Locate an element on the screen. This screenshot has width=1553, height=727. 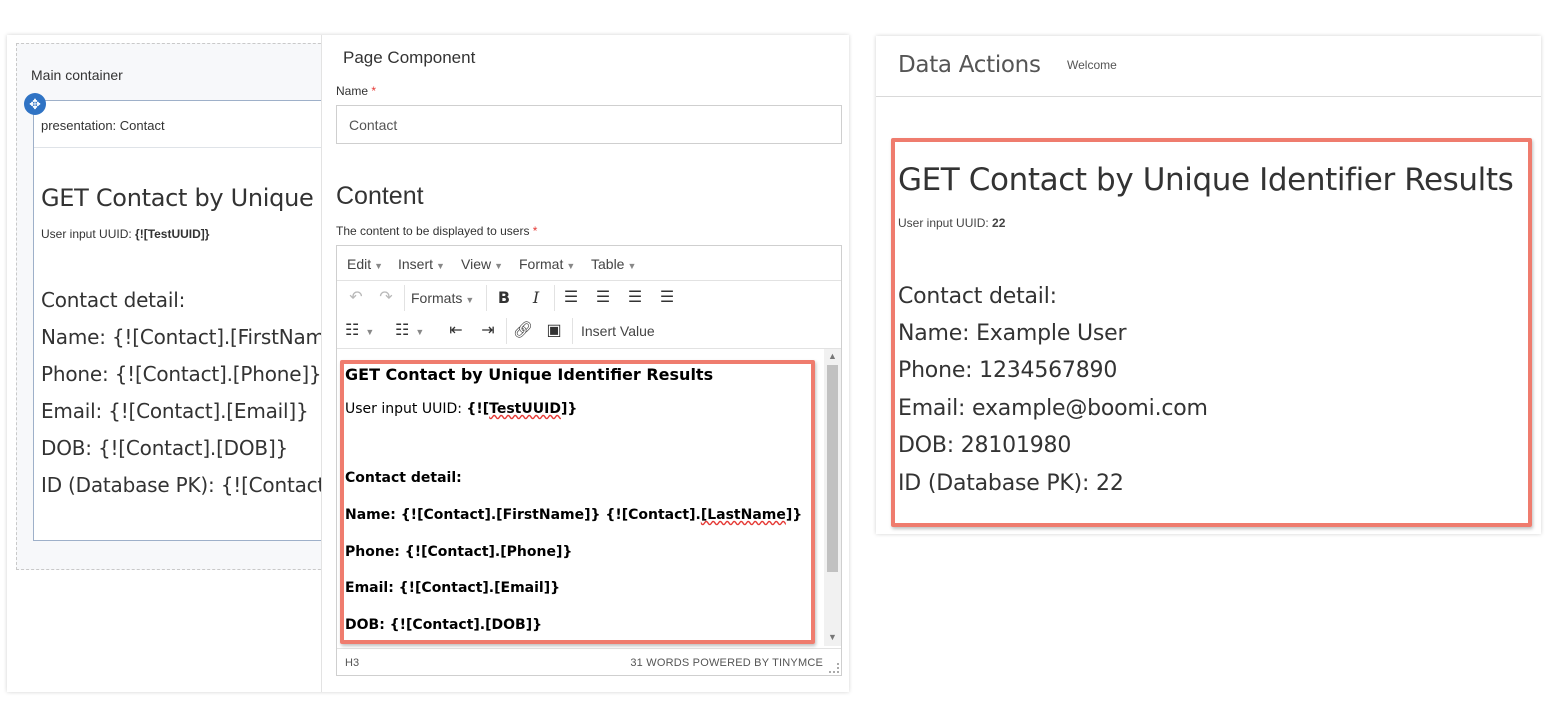
editor-highlight-box is located at coordinates (577, 502).